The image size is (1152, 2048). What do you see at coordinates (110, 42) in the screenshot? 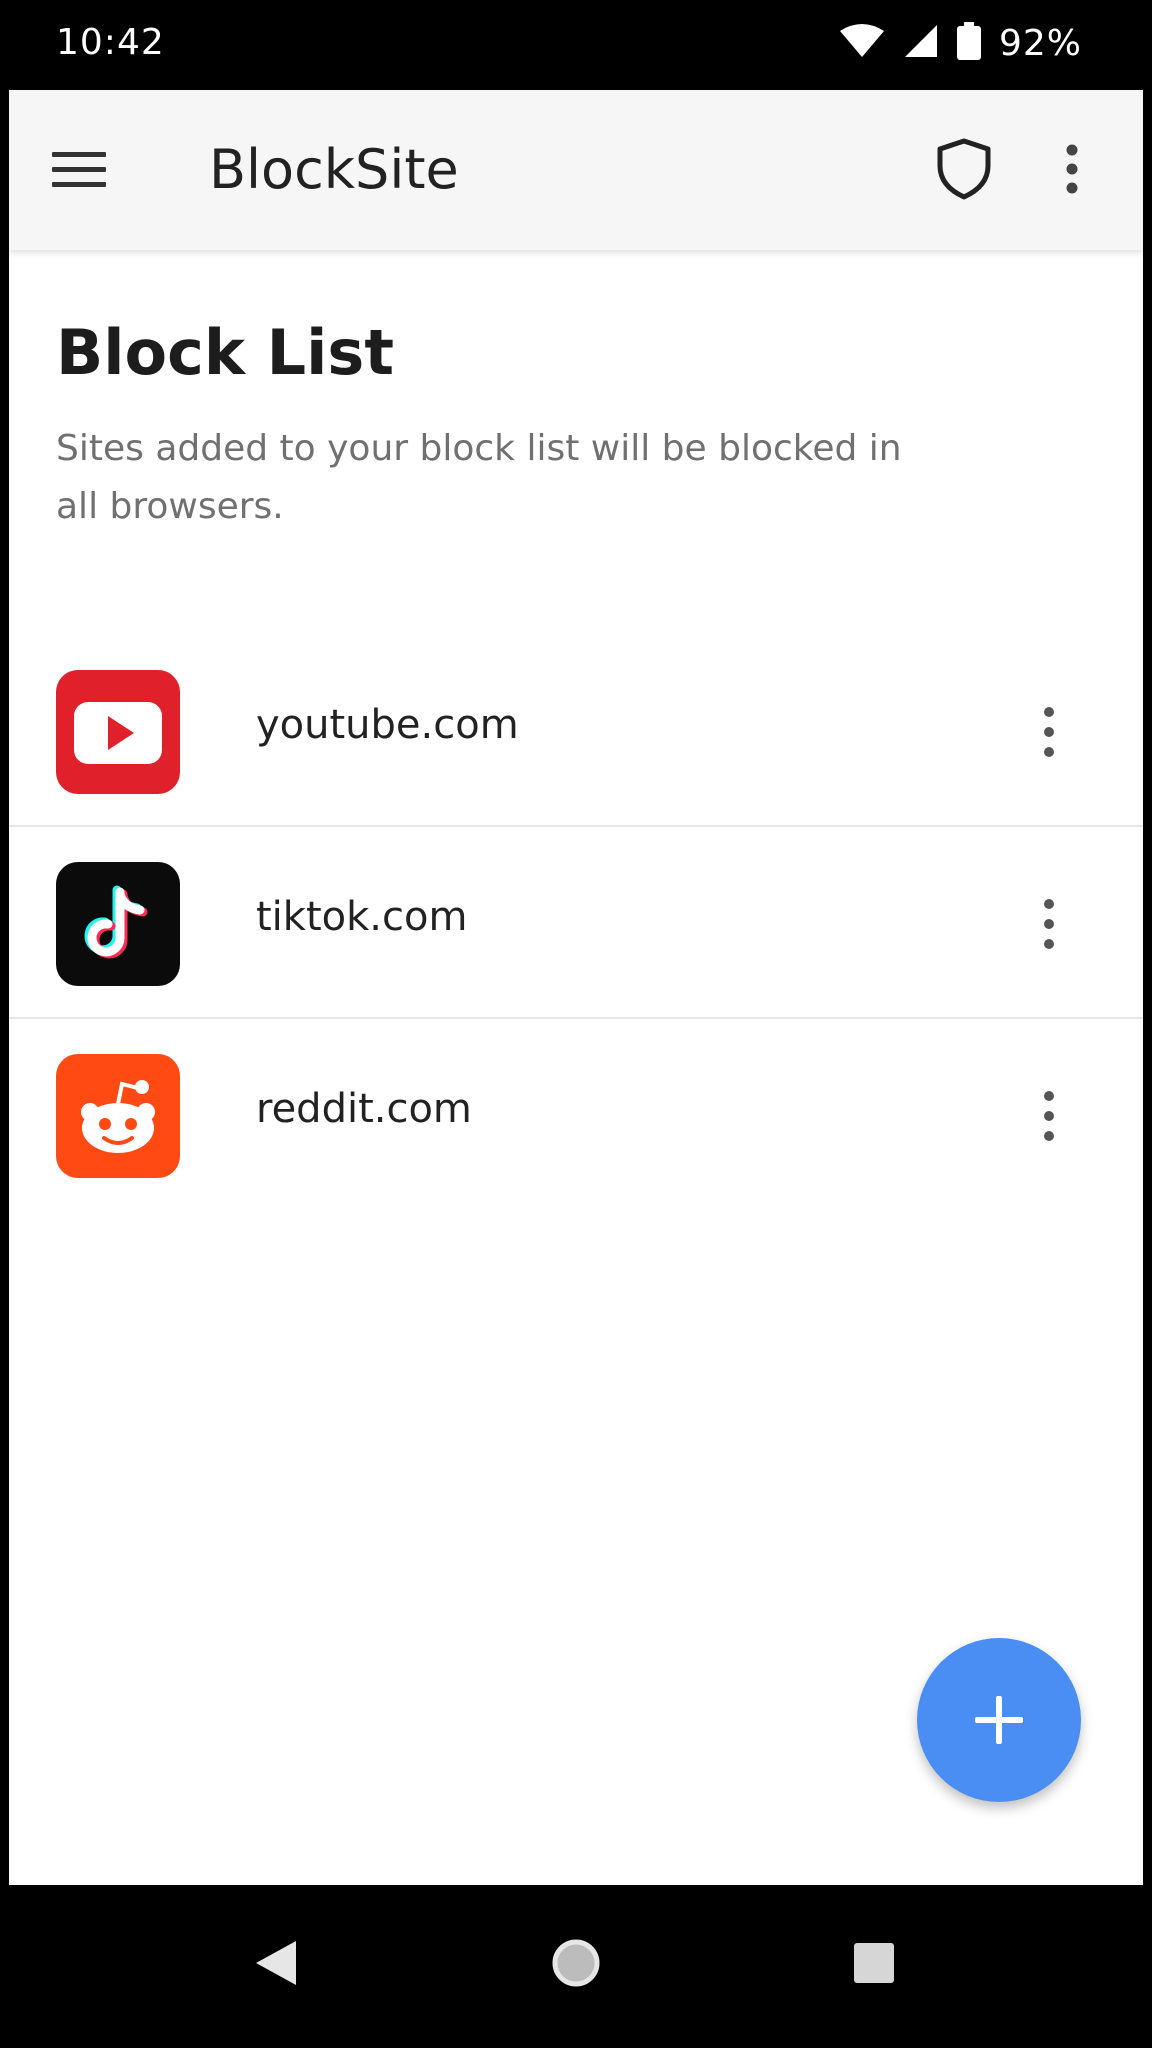
I see `status-time: 10:42` at bounding box center [110, 42].